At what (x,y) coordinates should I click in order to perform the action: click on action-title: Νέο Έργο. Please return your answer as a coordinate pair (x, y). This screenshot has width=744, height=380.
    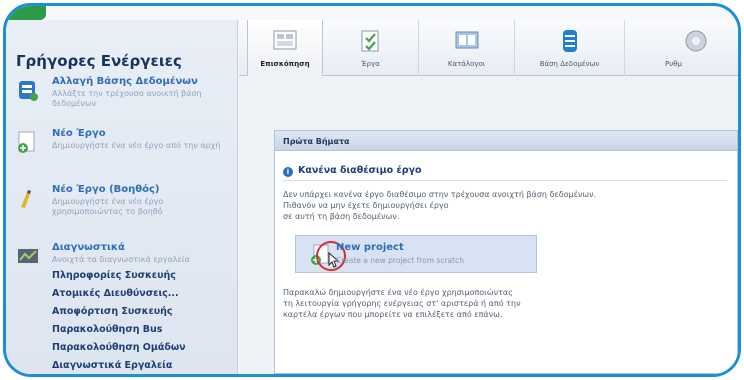
    Looking at the image, I should click on (79, 133).